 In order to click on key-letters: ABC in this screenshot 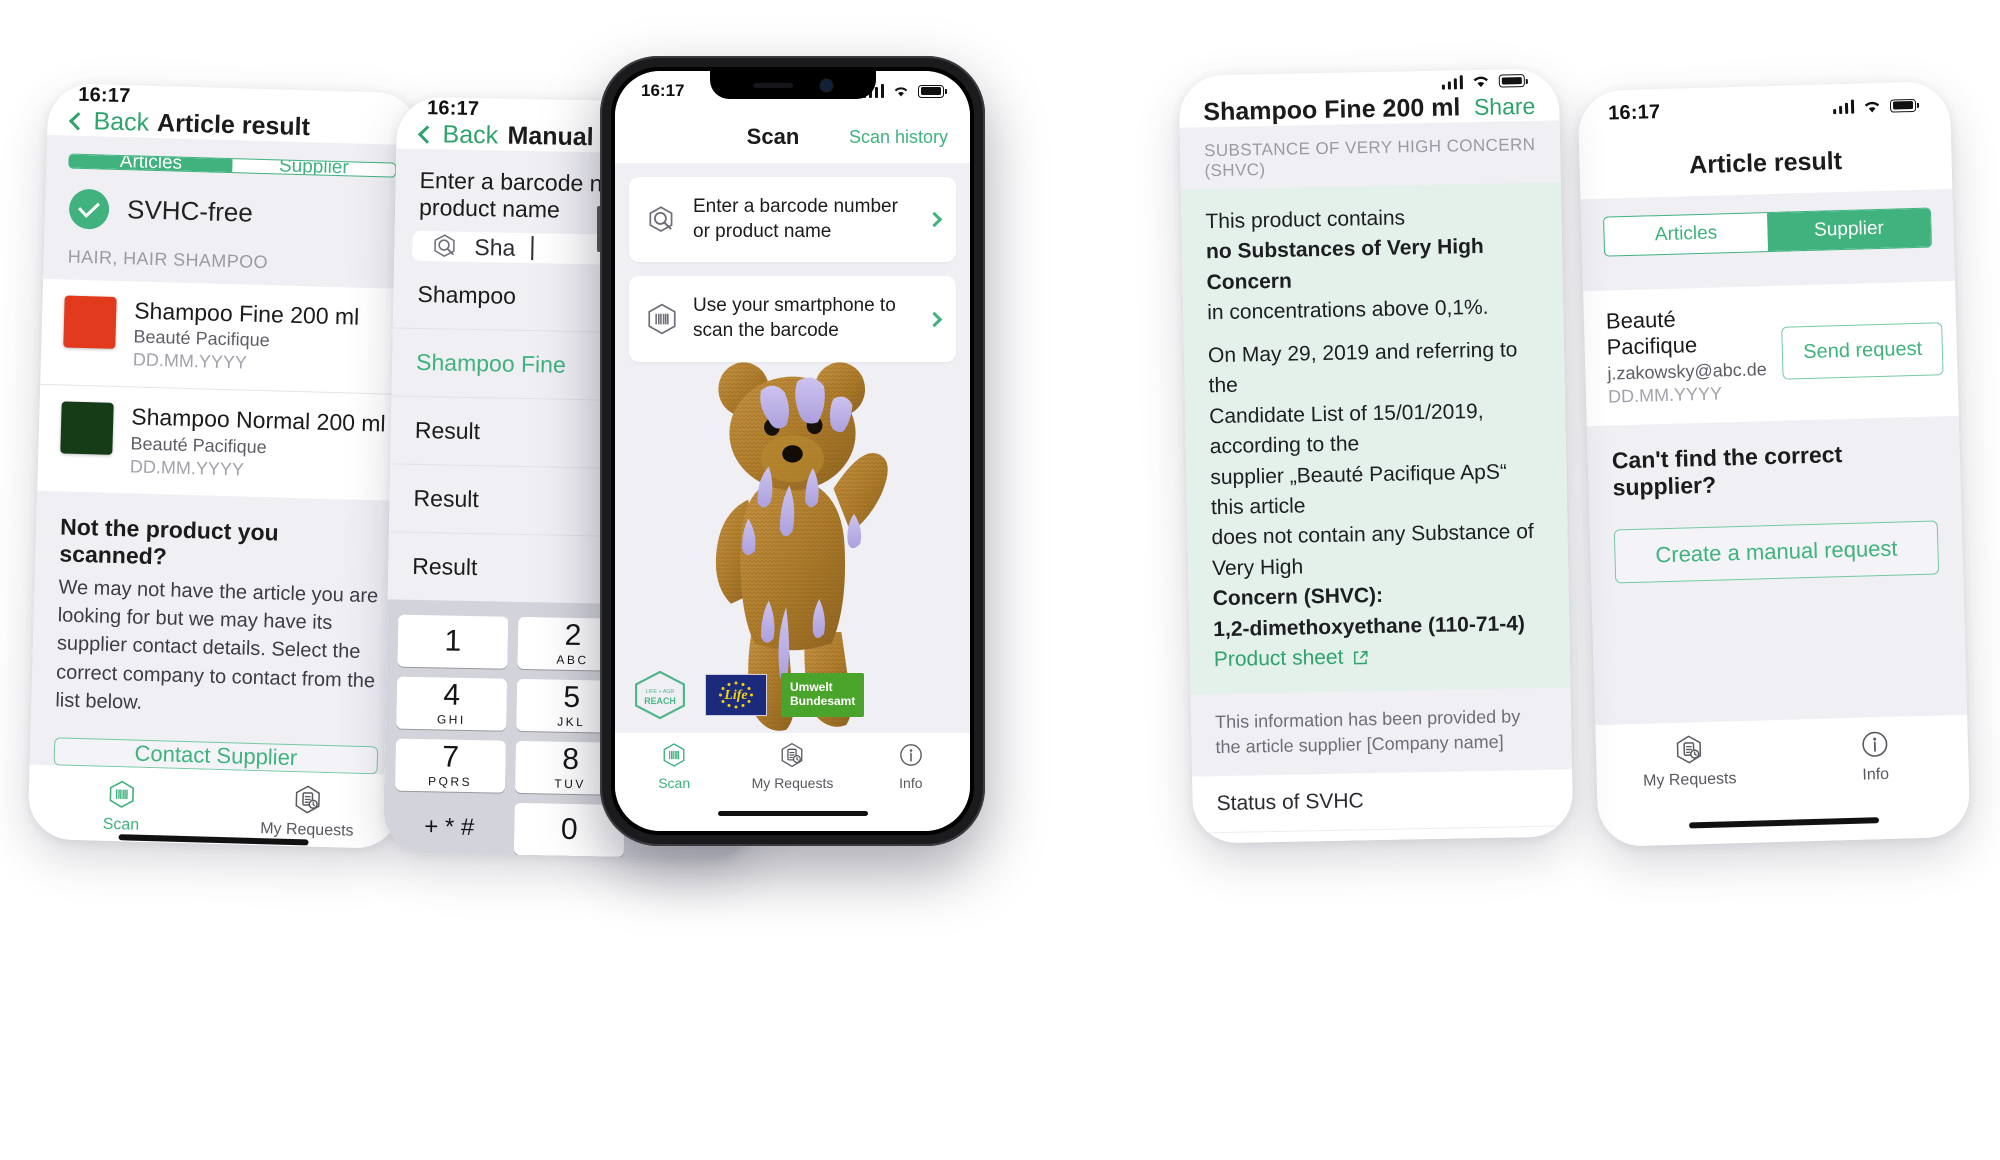, I will do `click(572, 660)`.